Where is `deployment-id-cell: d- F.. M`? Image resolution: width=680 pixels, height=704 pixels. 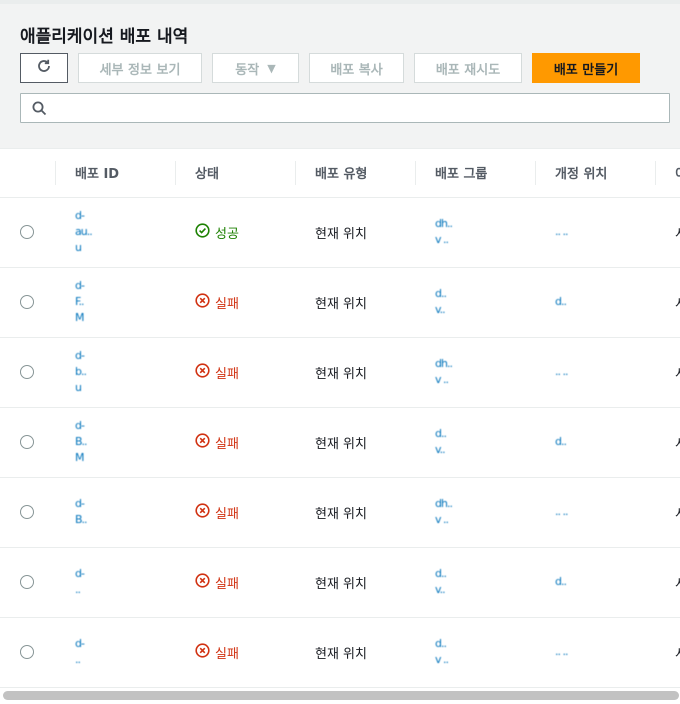 deployment-id-cell: d- F.. M is located at coordinates (115, 302).